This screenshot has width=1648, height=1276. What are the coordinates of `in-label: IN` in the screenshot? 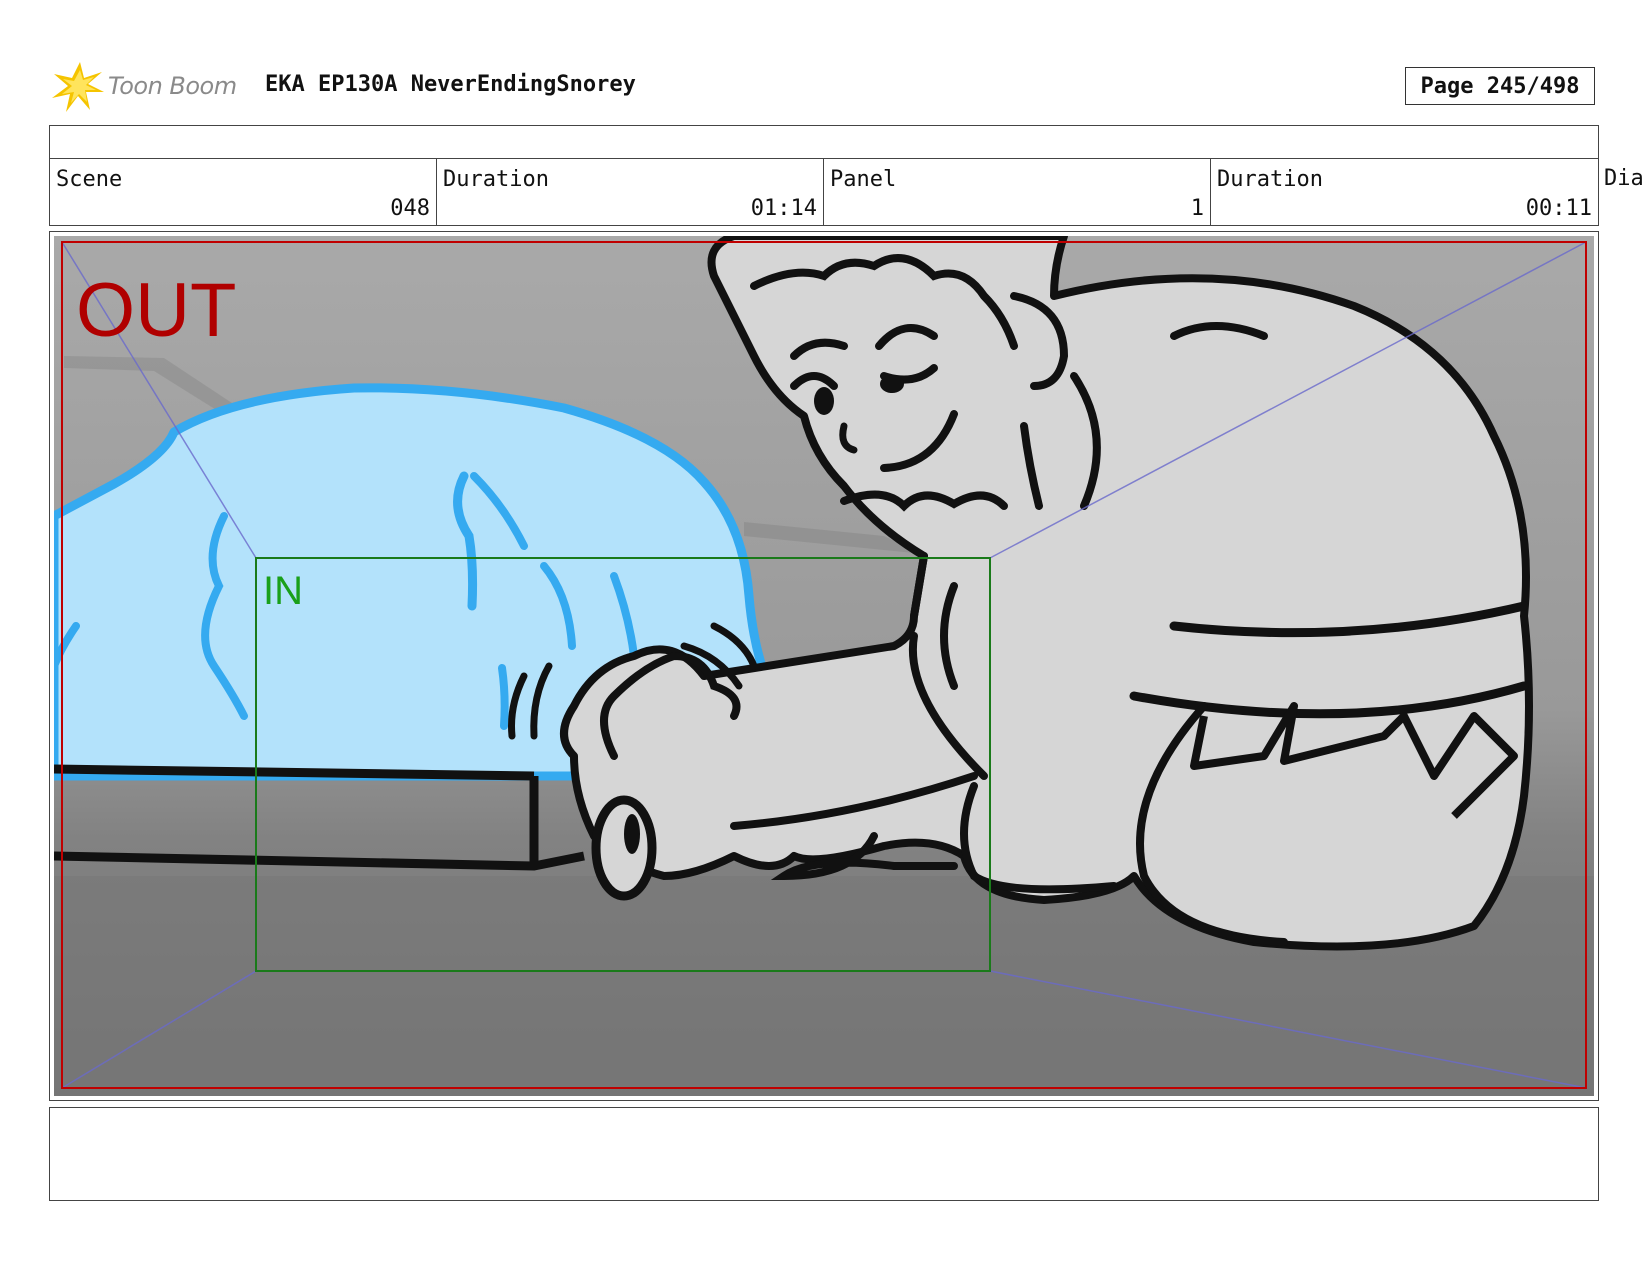 It's located at (283, 591).